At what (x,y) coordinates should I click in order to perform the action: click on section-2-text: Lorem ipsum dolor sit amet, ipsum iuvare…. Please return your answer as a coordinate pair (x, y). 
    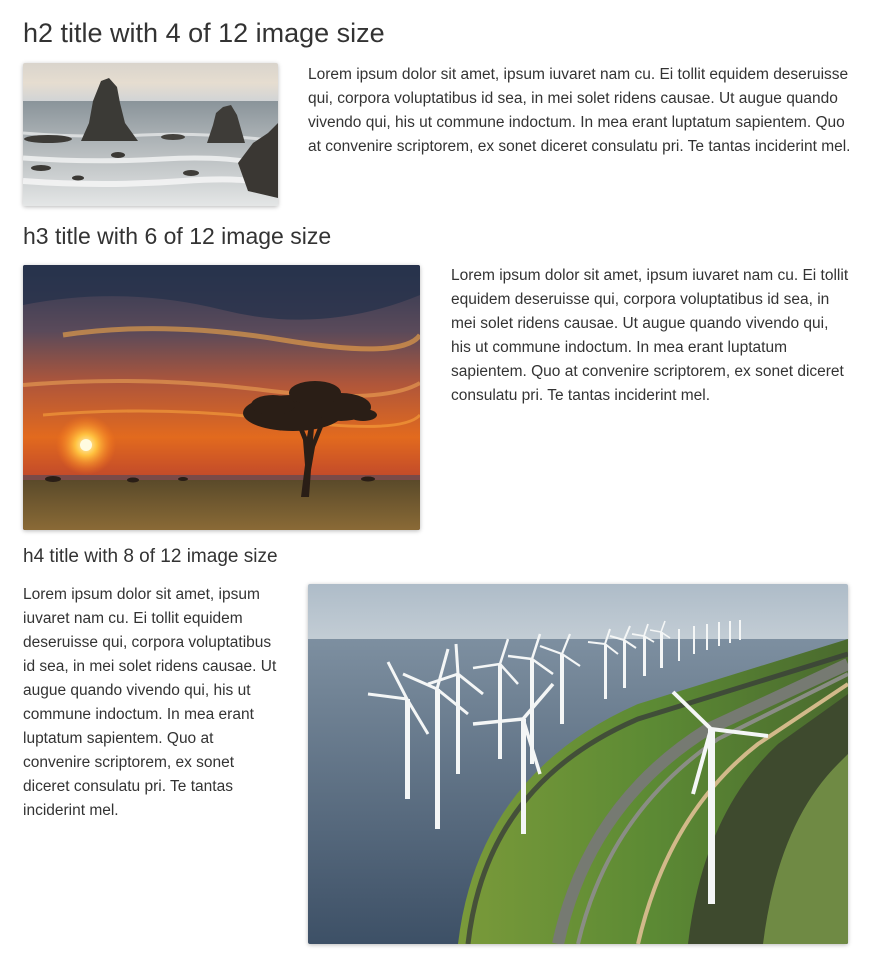
    Looking at the image, I should click on (650, 335).